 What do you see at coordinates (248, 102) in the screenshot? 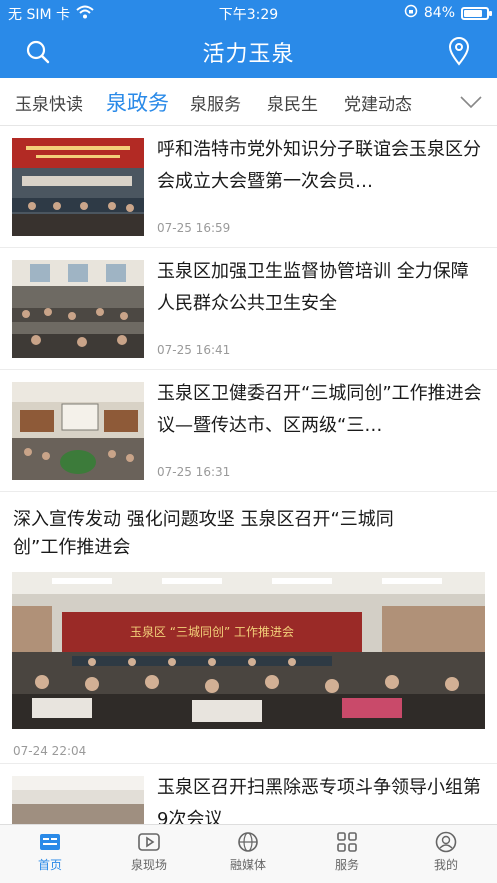
I see `category-tabs: 玉泉快读 泉政务 泉服务 泉民生 党建动态` at bounding box center [248, 102].